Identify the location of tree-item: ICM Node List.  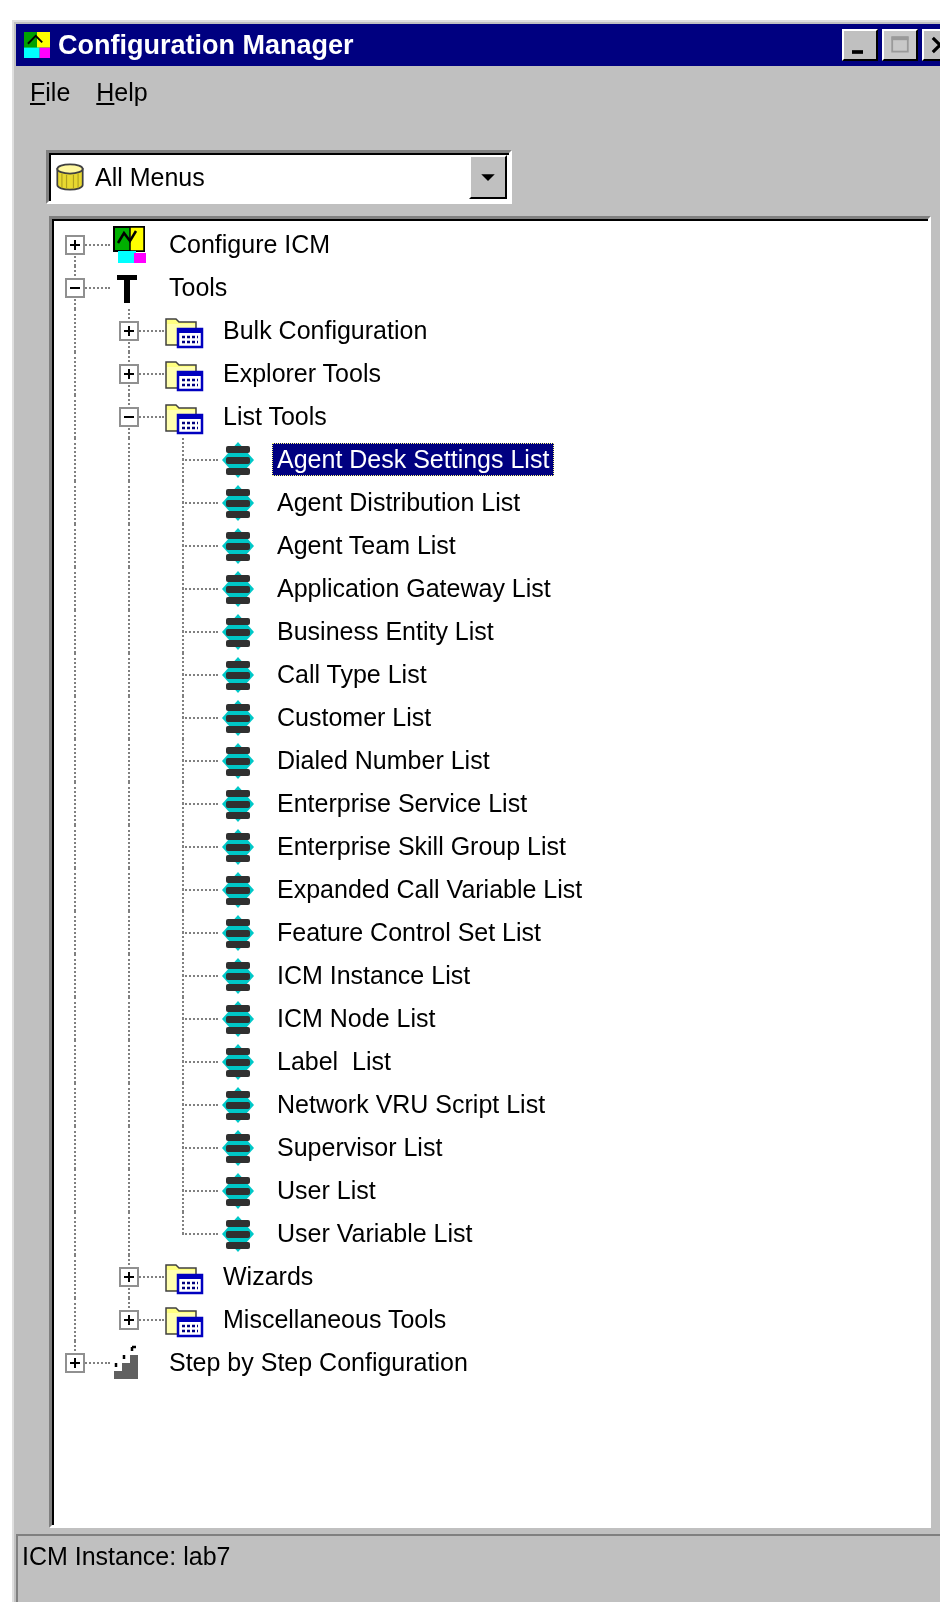
(356, 1018).